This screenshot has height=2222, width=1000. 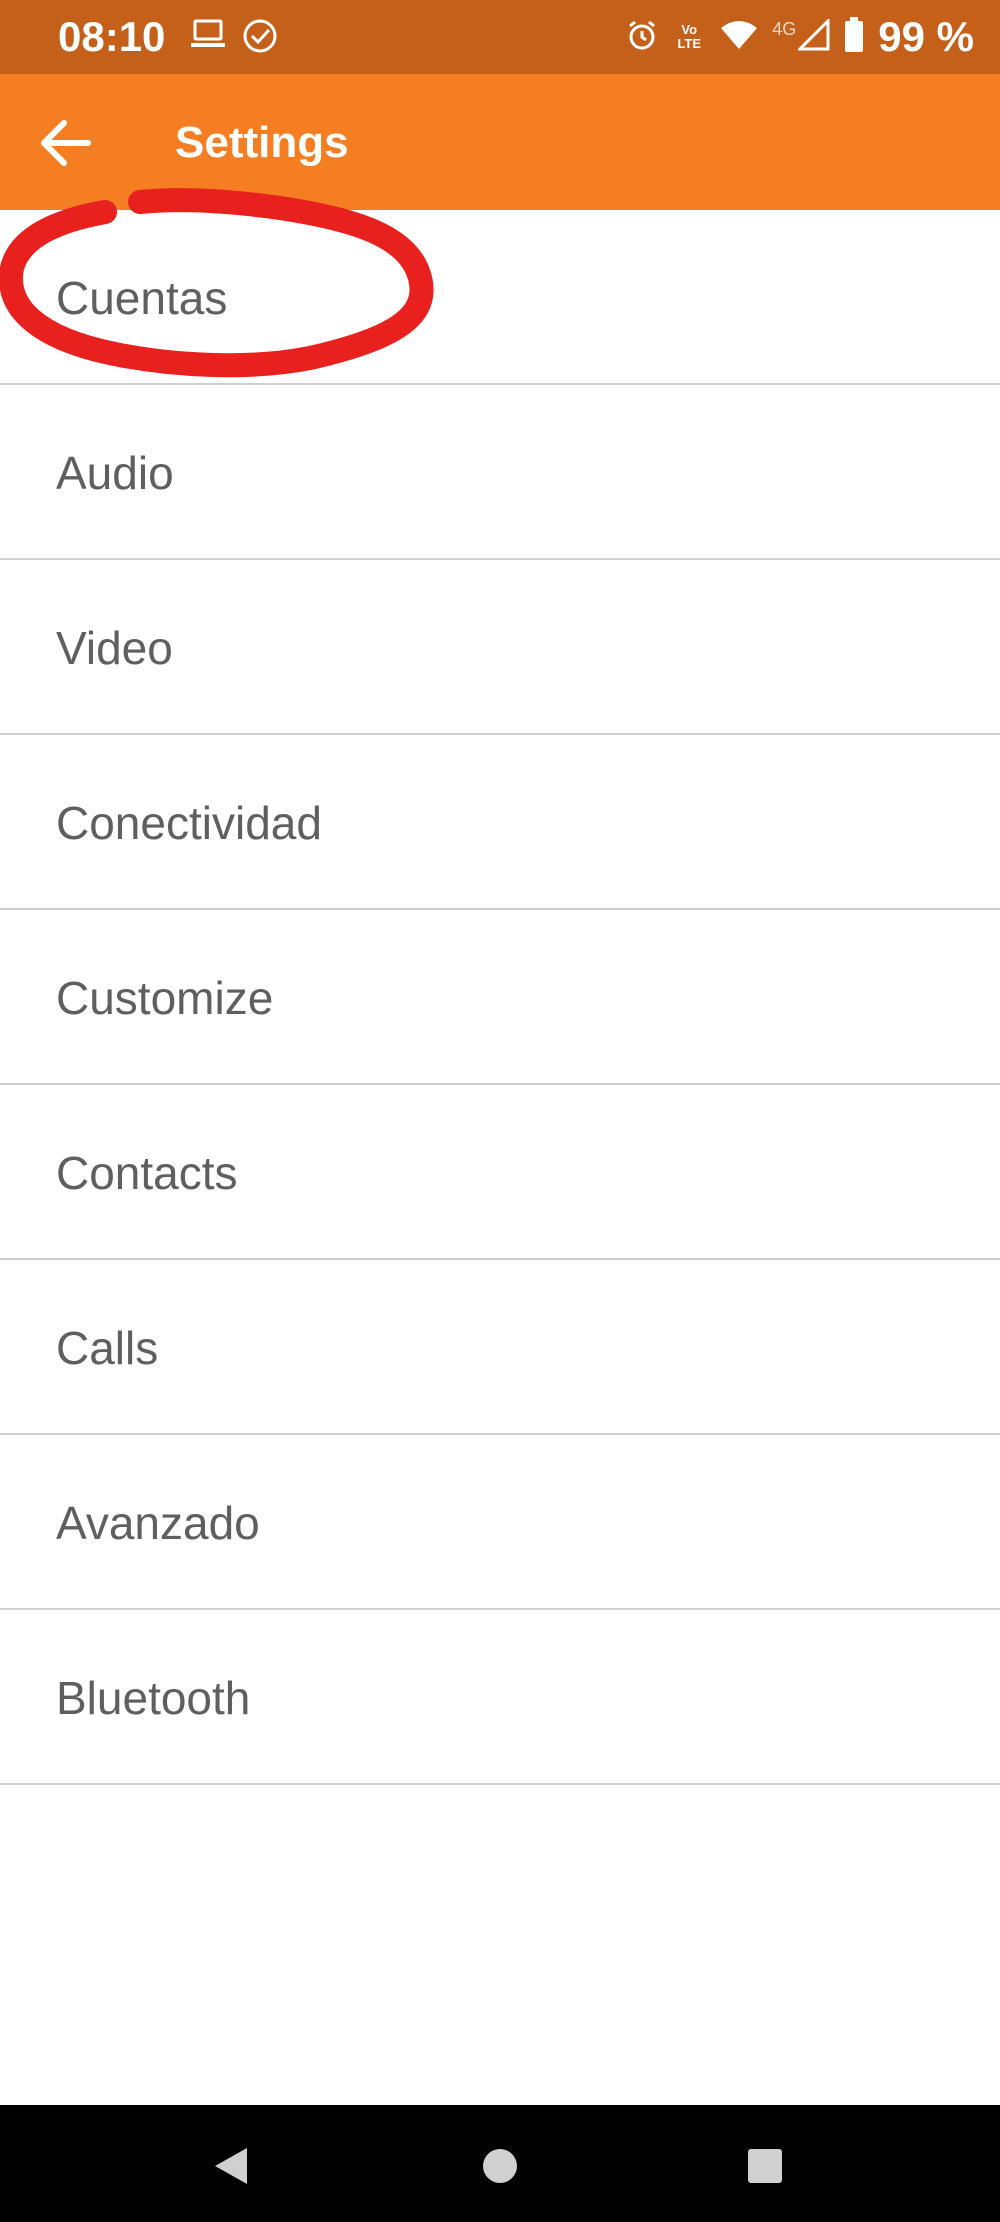 What do you see at coordinates (107, 1348) in the screenshot?
I see `settings-item-label: Calls` at bounding box center [107, 1348].